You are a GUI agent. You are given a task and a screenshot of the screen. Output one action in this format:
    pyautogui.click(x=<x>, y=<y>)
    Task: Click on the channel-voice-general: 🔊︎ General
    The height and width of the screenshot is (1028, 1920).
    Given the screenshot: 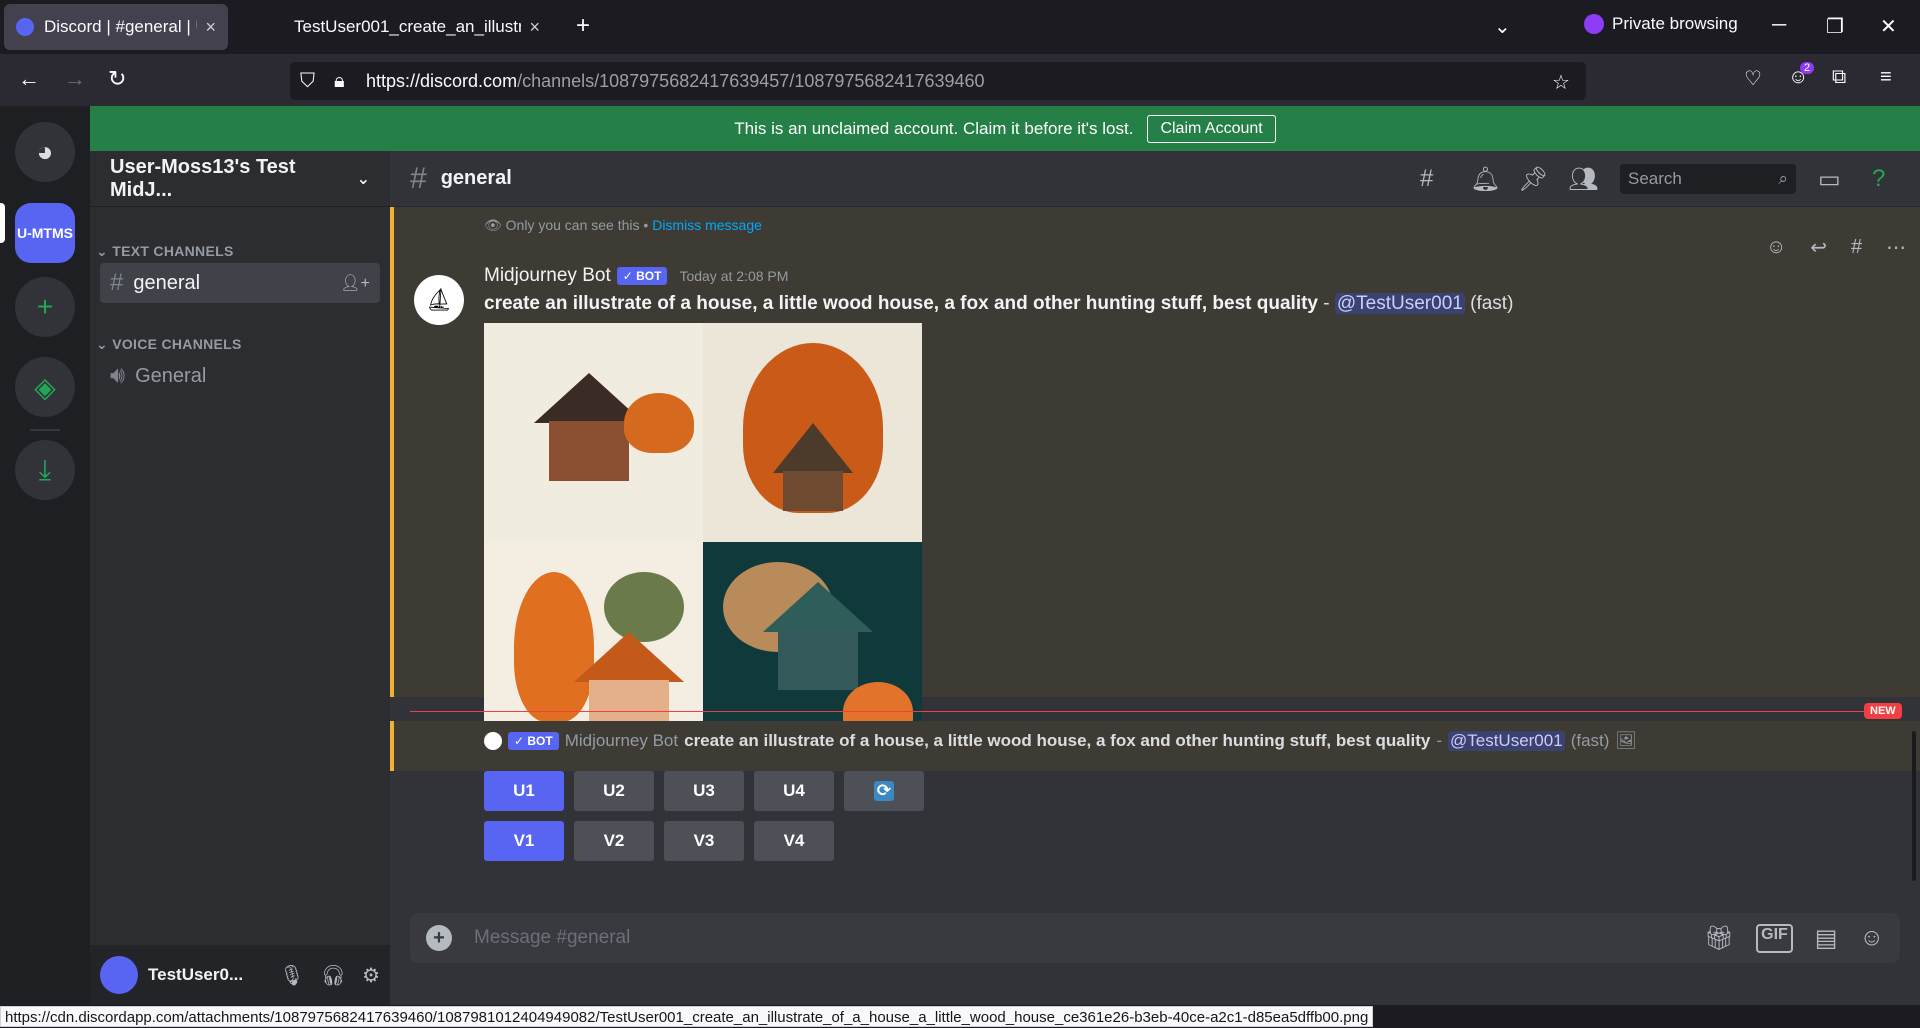 What is the action you would take?
    pyautogui.click(x=240, y=376)
    